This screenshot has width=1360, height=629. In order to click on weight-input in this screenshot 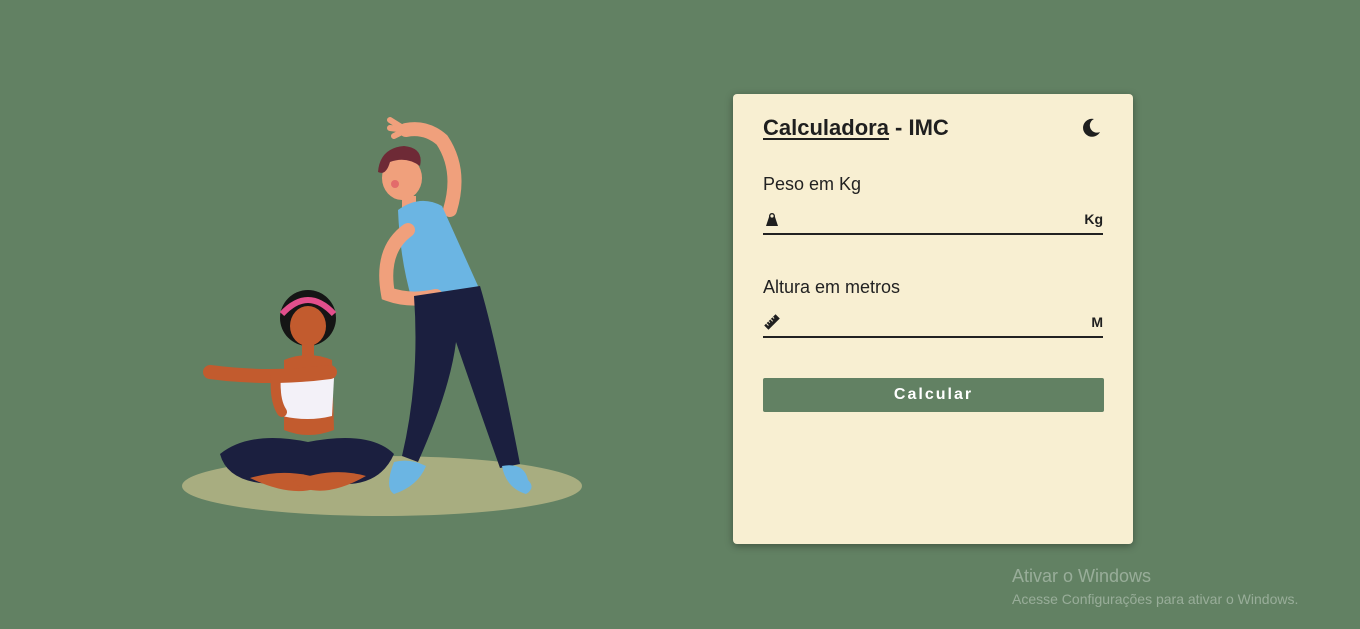, I will do `click(933, 219)`.